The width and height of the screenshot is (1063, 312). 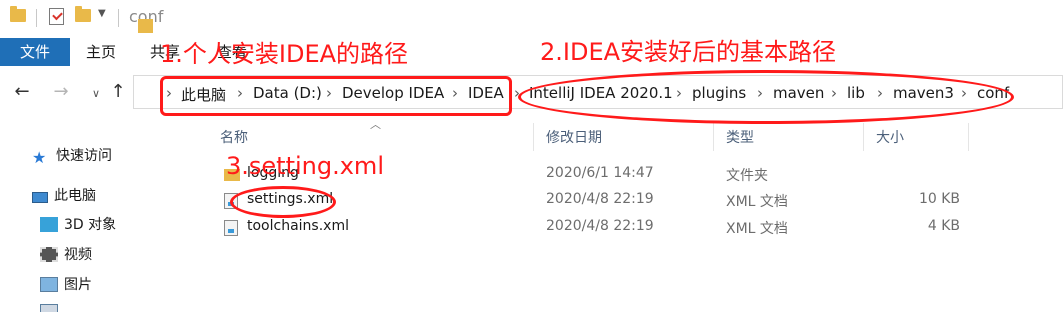 I want to click on sidebar-item-videos: 视频, so click(x=66, y=255).